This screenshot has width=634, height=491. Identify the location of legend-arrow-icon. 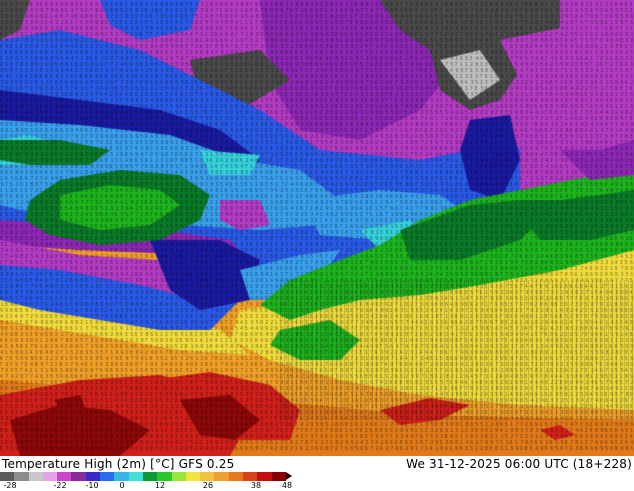
(288, 476).